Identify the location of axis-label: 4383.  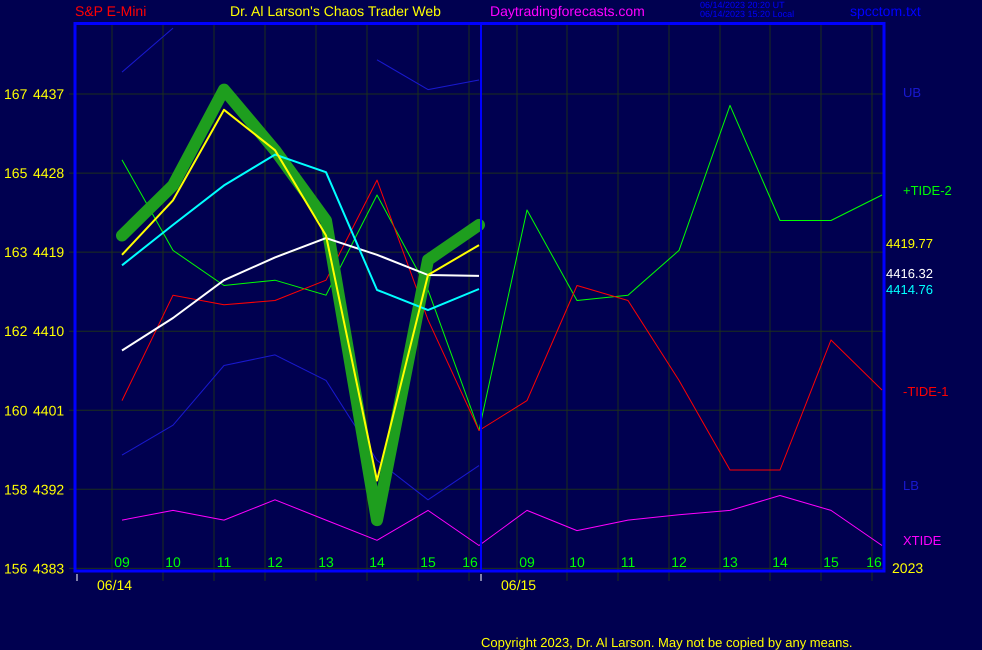
(48, 568).